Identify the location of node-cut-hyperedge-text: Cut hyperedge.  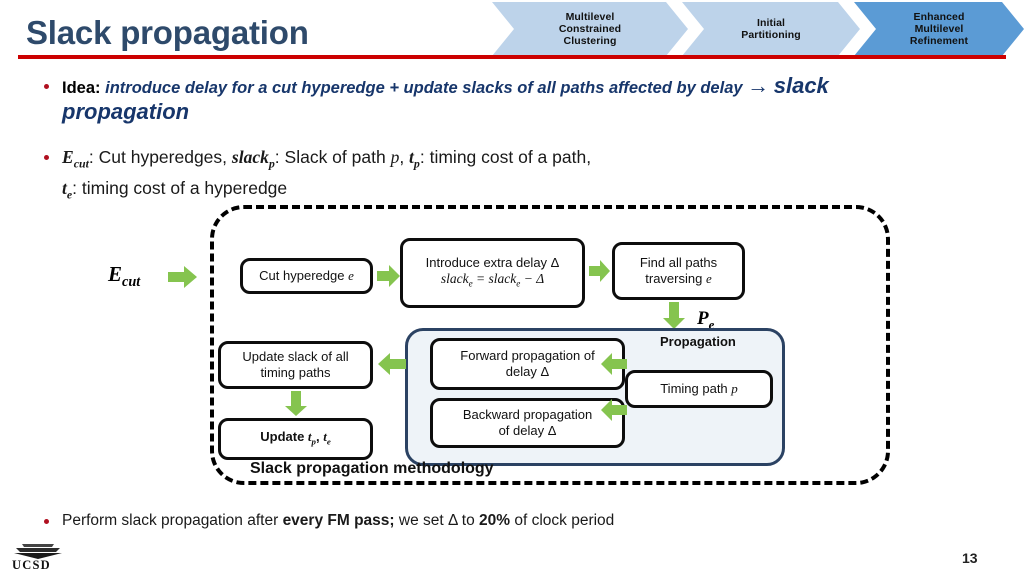
(304, 275).